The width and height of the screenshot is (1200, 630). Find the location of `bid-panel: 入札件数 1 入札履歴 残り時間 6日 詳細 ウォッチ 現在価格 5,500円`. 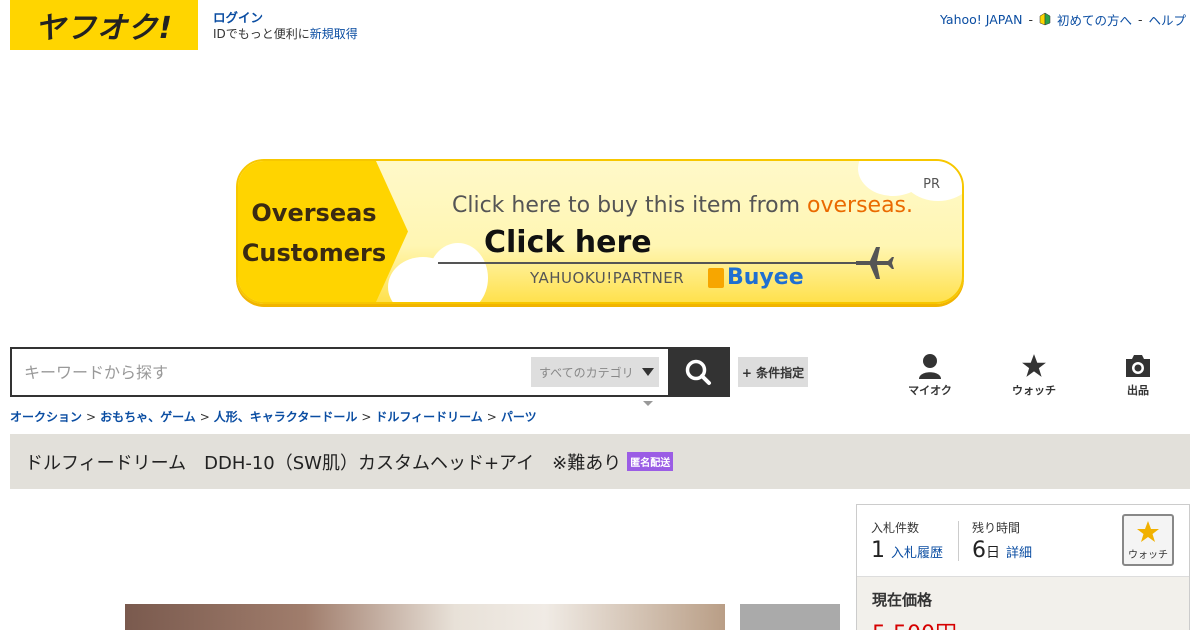

bid-panel: 入札件数 1 入札履歴 残り時間 6日 詳細 ウォッチ 現在価格 5,500円 is located at coordinates (1023, 567).